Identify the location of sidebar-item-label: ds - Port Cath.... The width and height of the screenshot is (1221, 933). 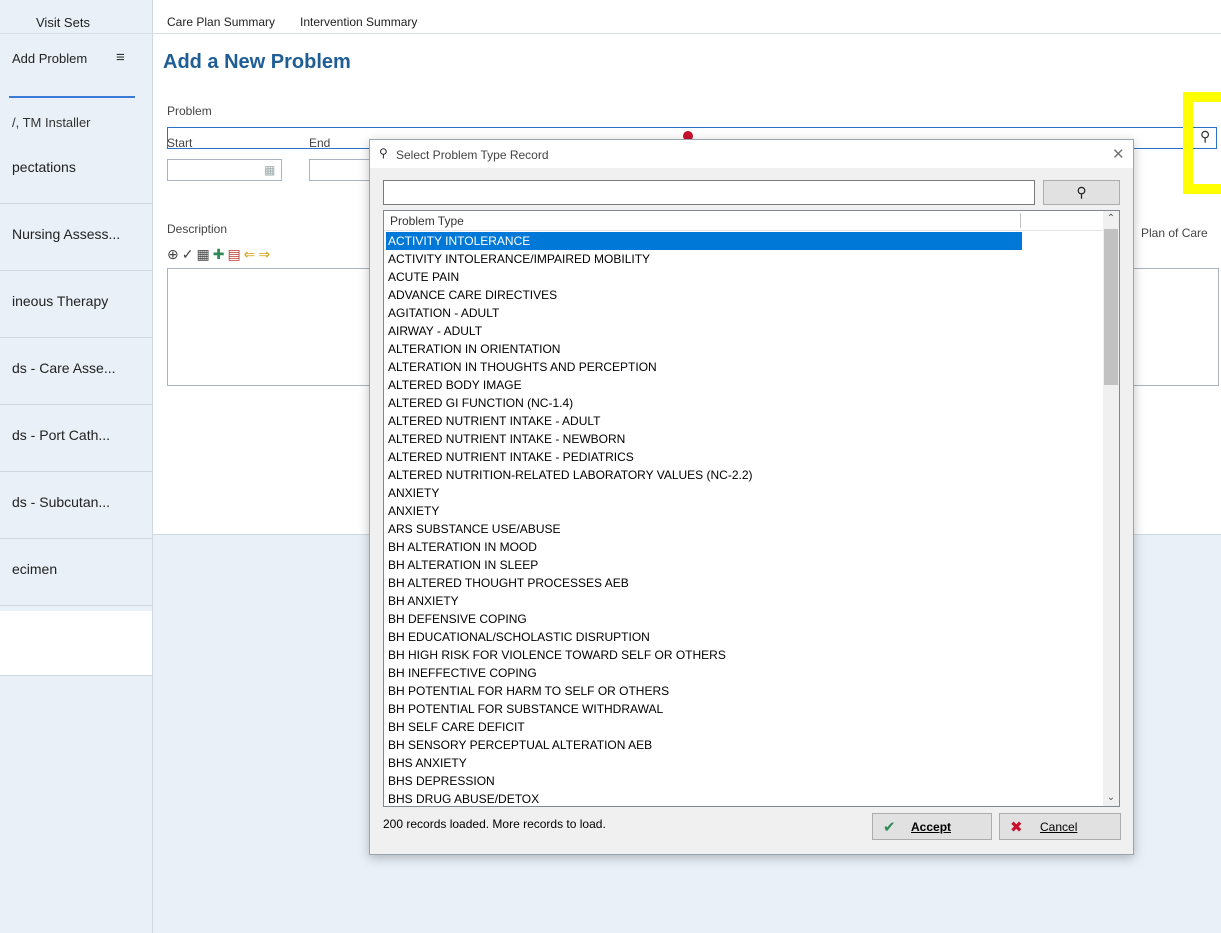
(61, 435).